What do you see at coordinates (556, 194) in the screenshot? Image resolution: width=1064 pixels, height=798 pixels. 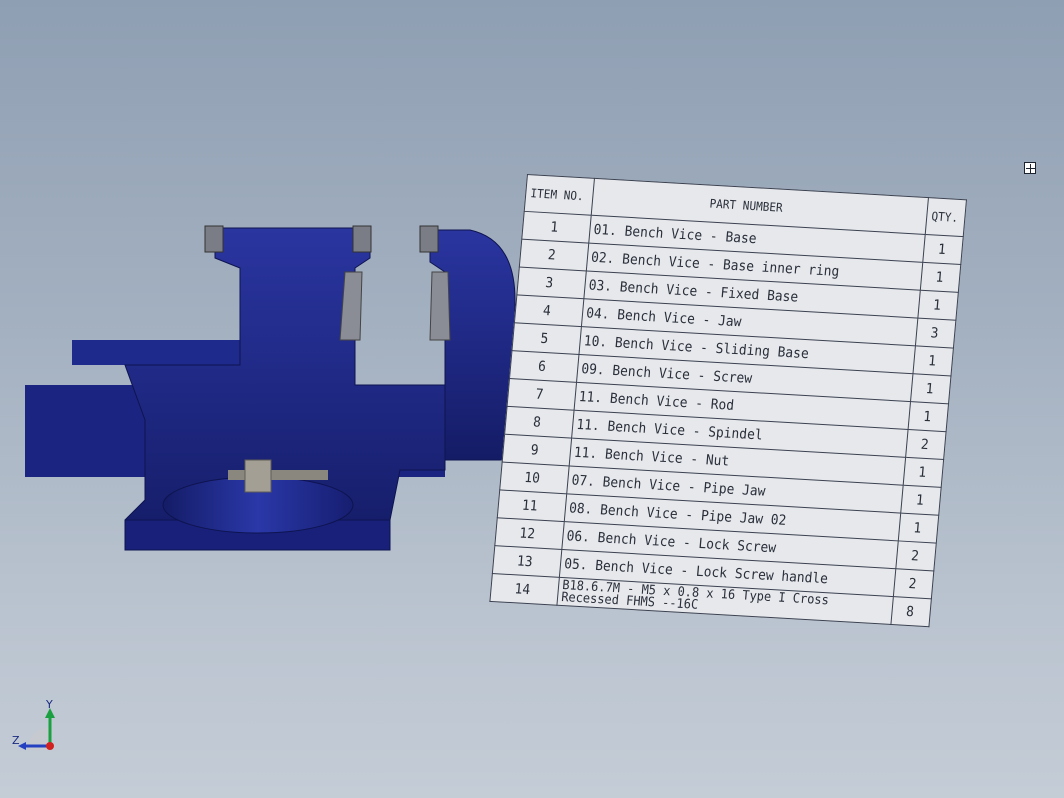 I see `column-header-item-no: ITEM NO.` at bounding box center [556, 194].